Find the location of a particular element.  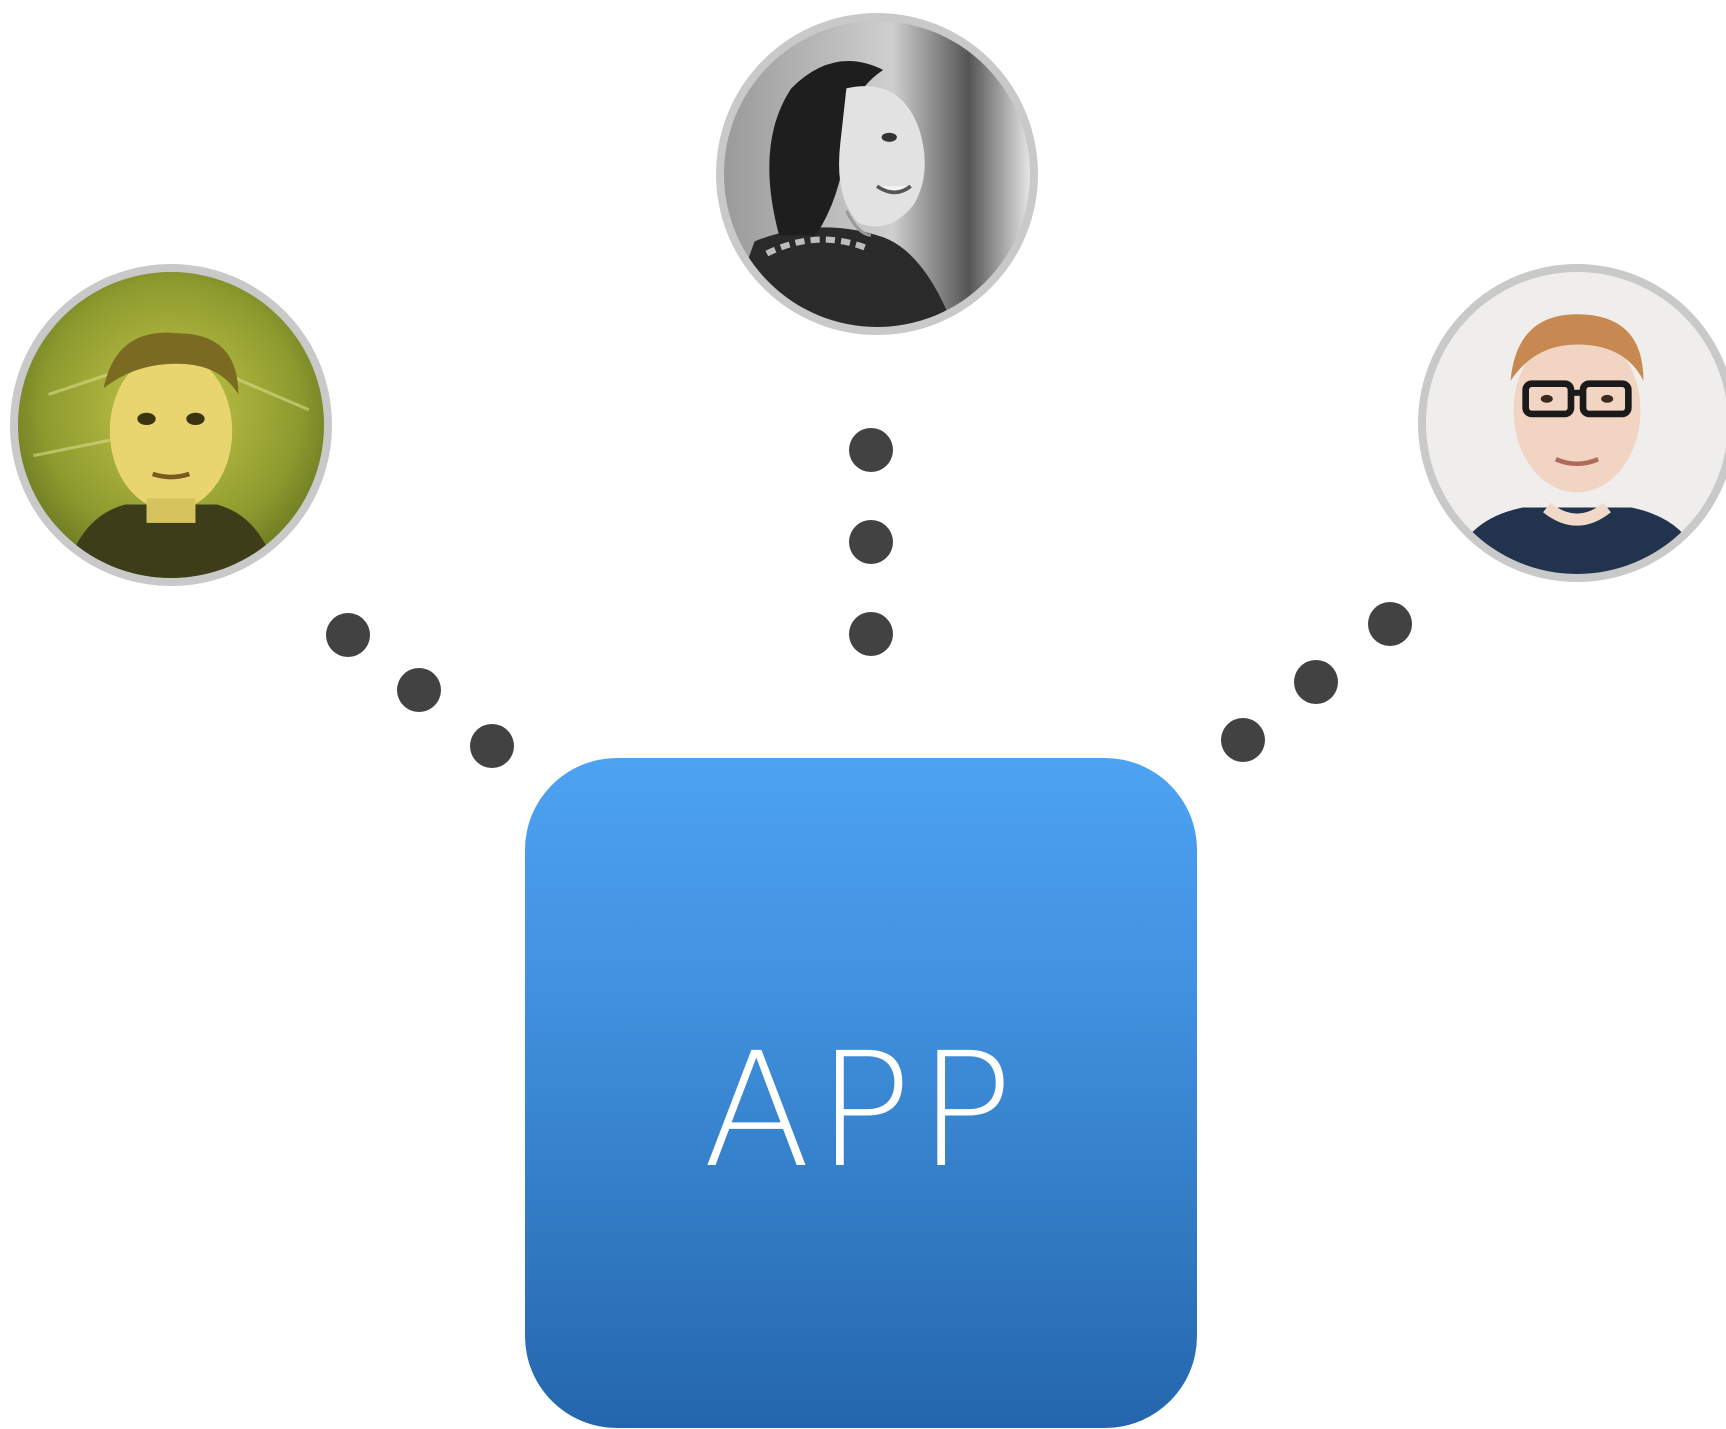

app-label: APP is located at coordinates (861, 1111).